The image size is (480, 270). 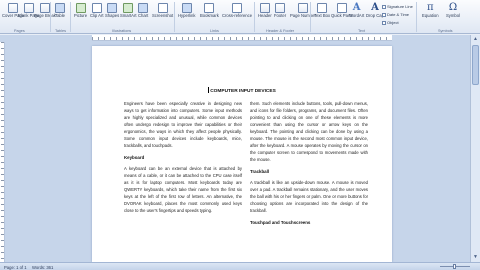 I want to click on header-button: Header, so click(x=265, y=15).